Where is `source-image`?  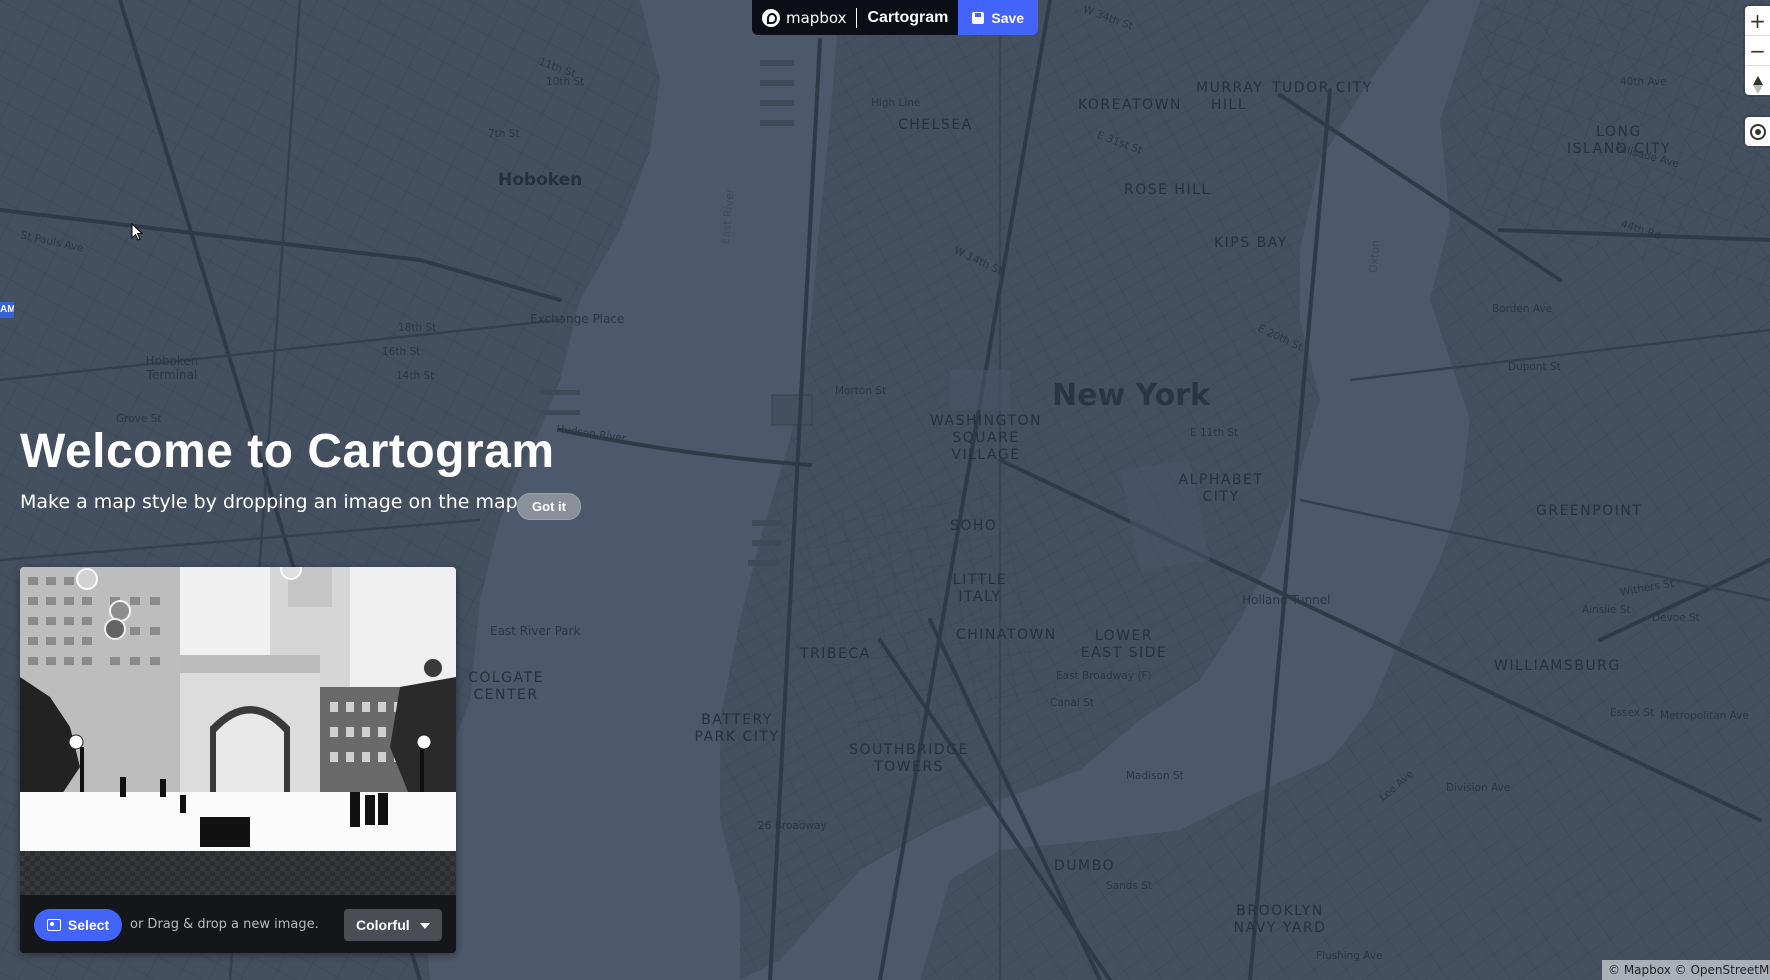
source-image is located at coordinates (238, 709).